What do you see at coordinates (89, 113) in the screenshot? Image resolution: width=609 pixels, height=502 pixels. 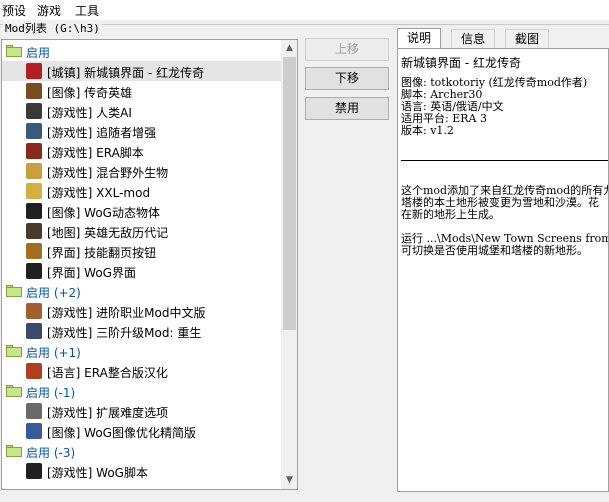 I see `mod-label: [游戏性] 人类AI` at bounding box center [89, 113].